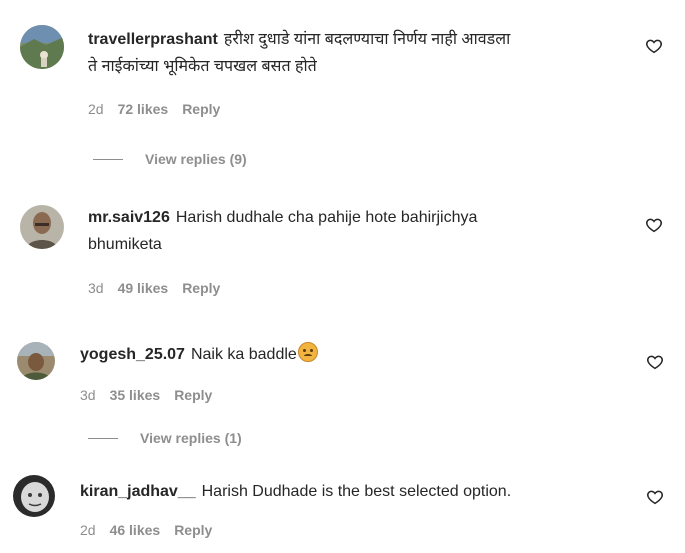 The width and height of the screenshot is (685, 553). Describe the element at coordinates (143, 109) in the screenshot. I see `comment-likes: 72 likes` at that location.